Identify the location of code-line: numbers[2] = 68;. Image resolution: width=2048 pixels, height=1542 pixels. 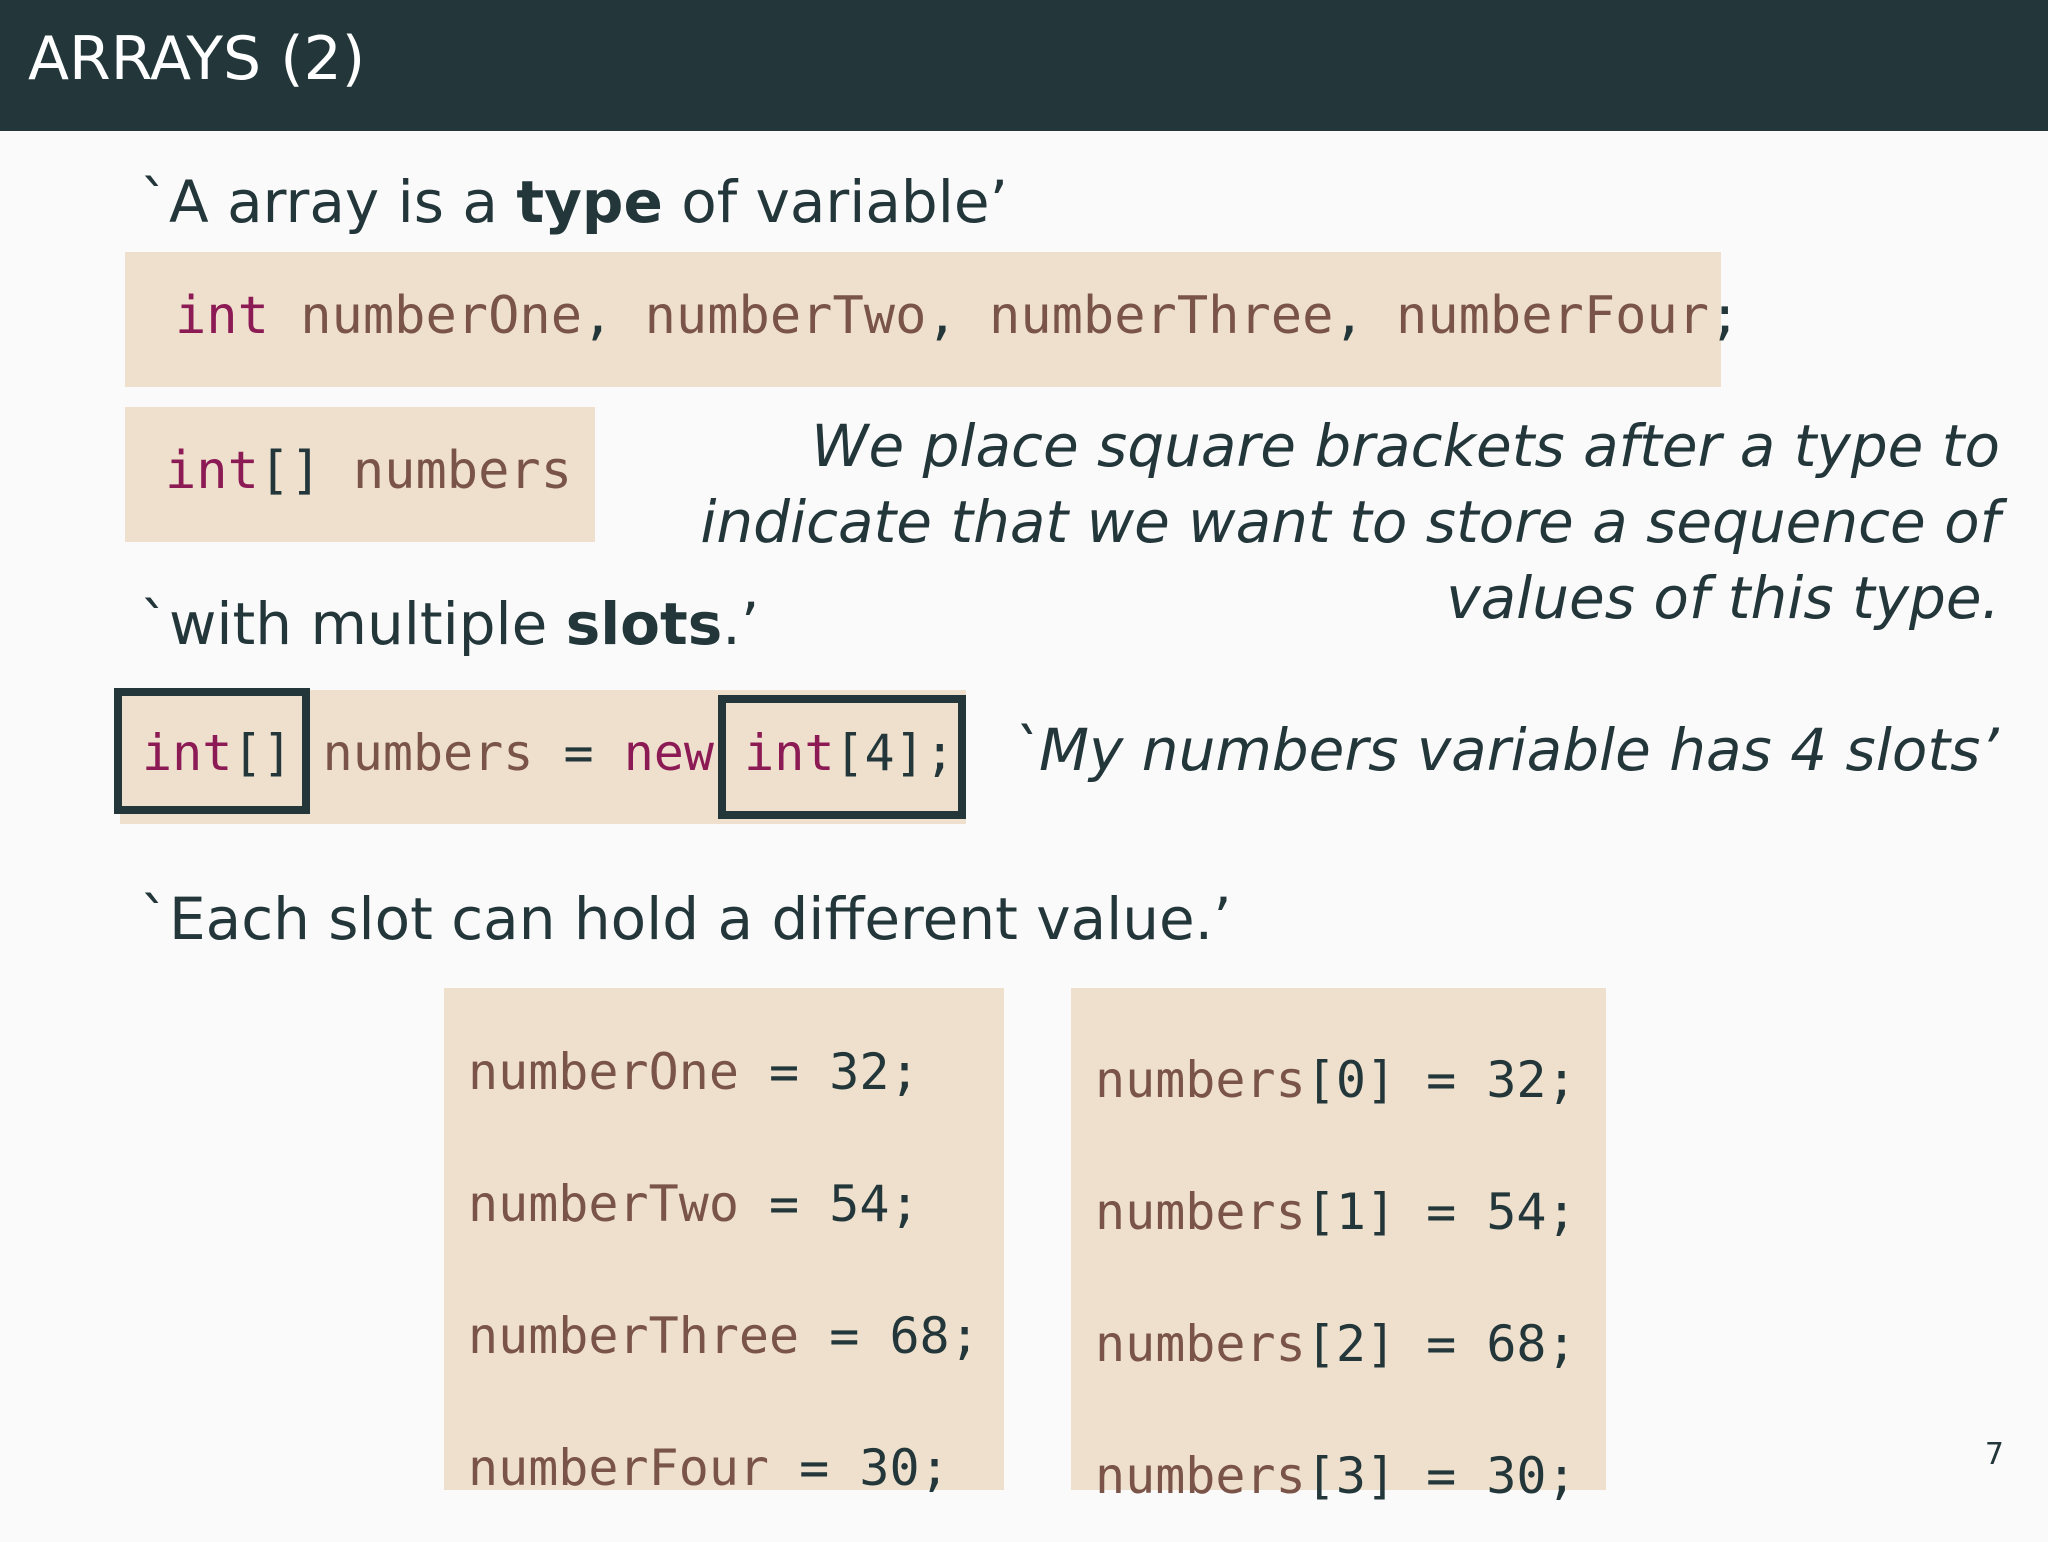
(1336, 1344).